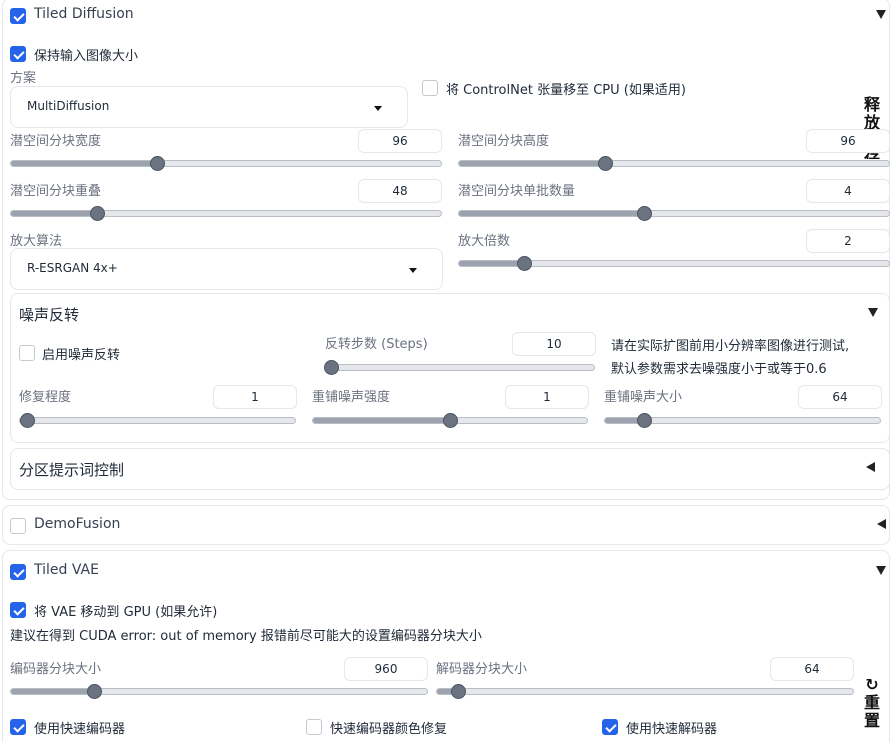 This screenshot has width=890, height=742. Describe the element at coordinates (68, 106) in the screenshot. I see `method-value: MultiDiffusion` at that location.